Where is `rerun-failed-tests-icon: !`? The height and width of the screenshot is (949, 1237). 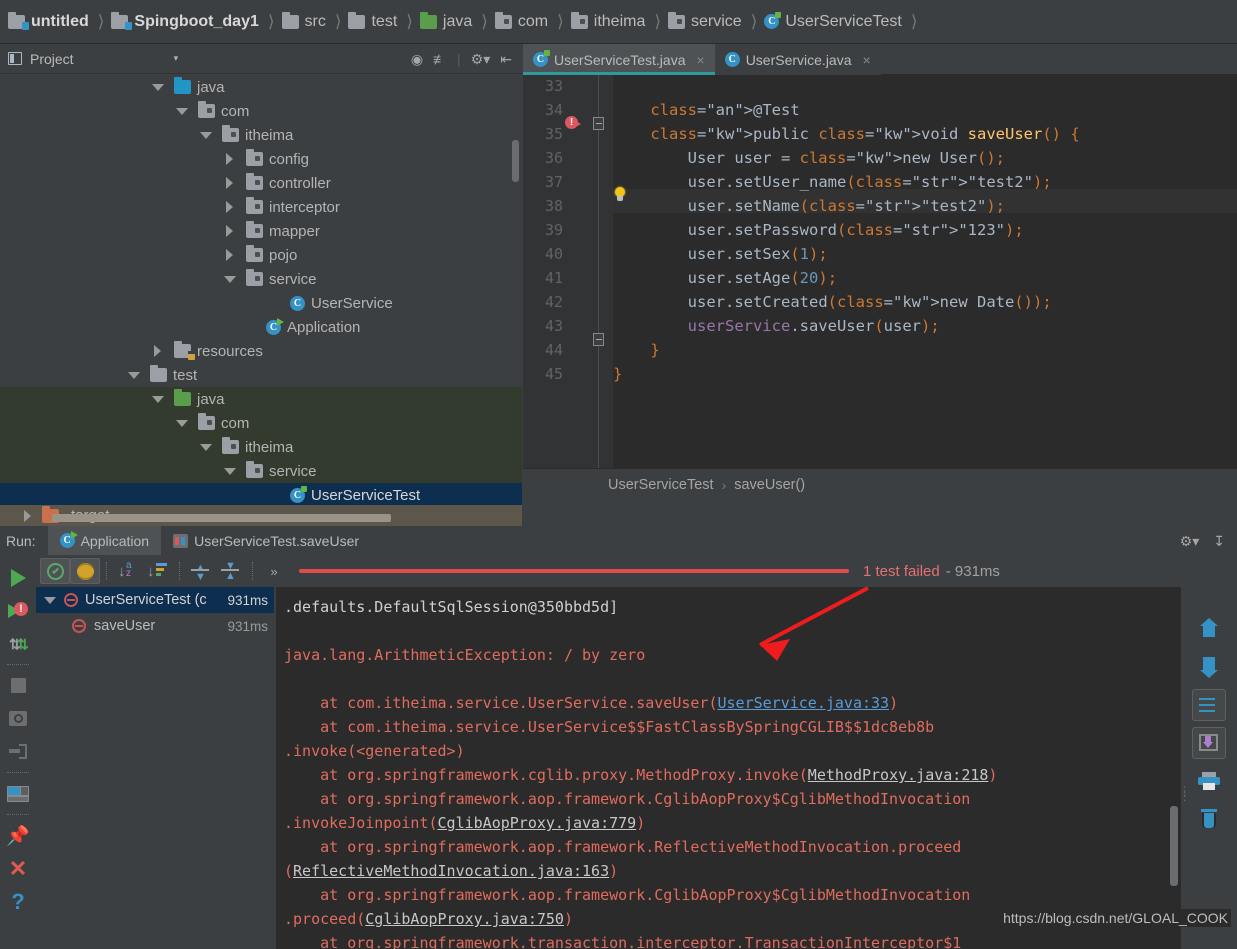 rerun-failed-tests-icon: ! is located at coordinates (18, 610).